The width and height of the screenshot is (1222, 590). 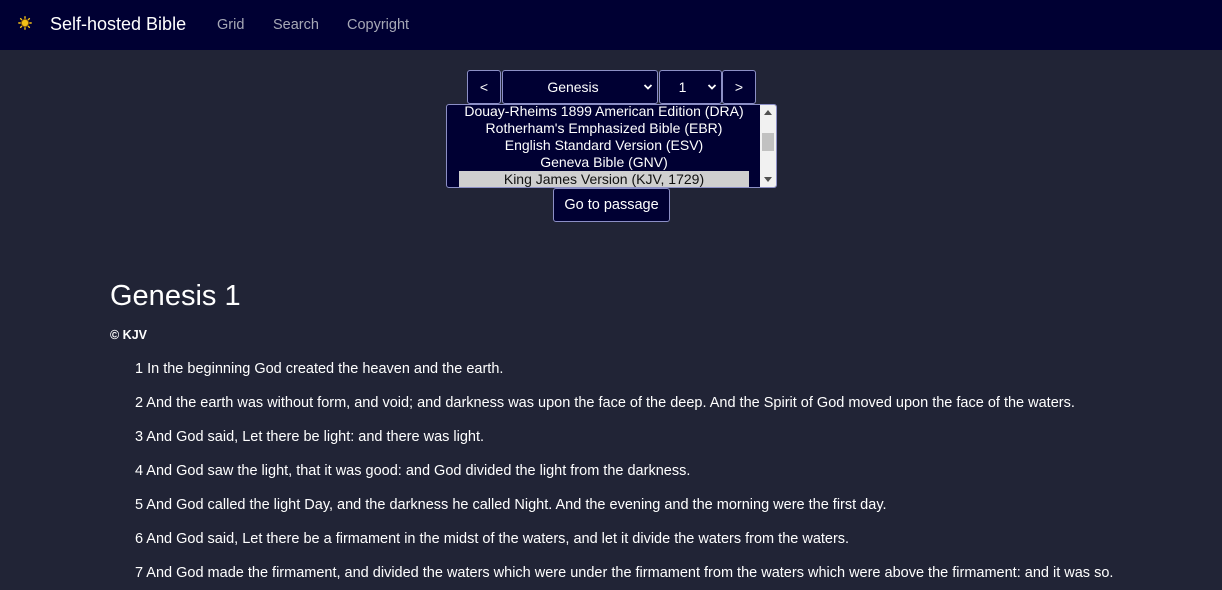 I want to click on nav-link-copyright: Copyright, so click(x=378, y=25).